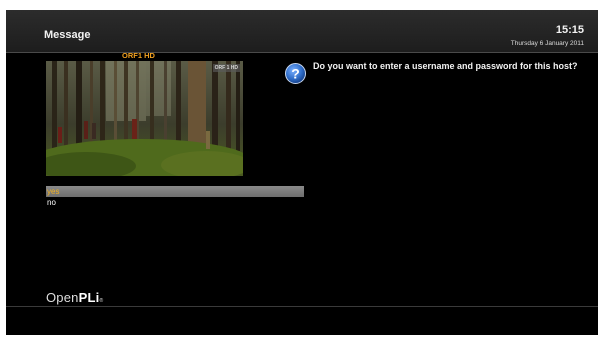  Describe the element at coordinates (62, 297) in the screenshot. I see `brand-open: Open` at that location.